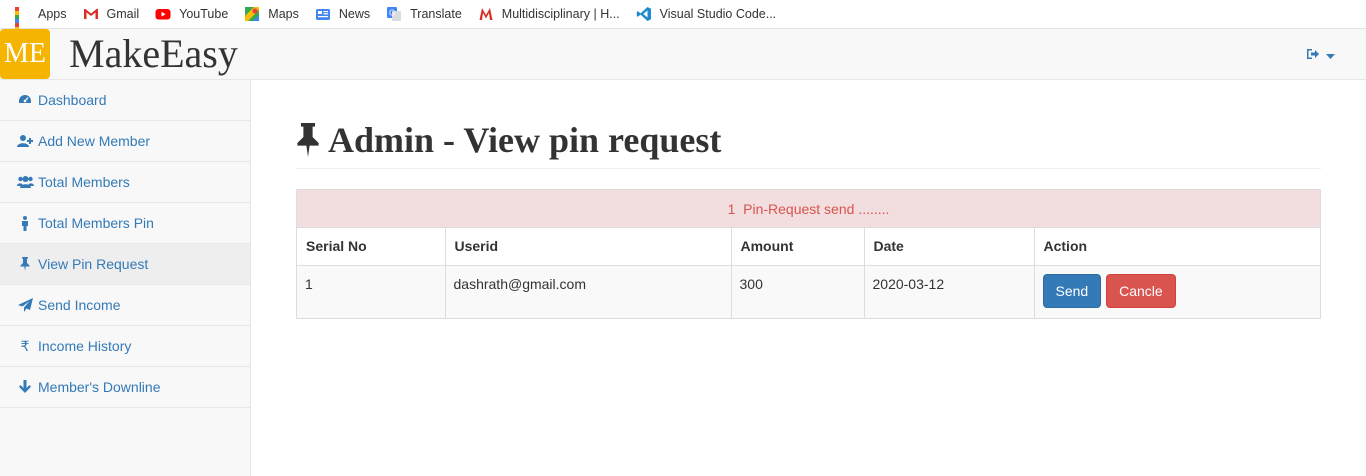 The width and height of the screenshot is (1366, 476). Describe the element at coordinates (644, 14) in the screenshot. I see `vscode-icon` at that location.